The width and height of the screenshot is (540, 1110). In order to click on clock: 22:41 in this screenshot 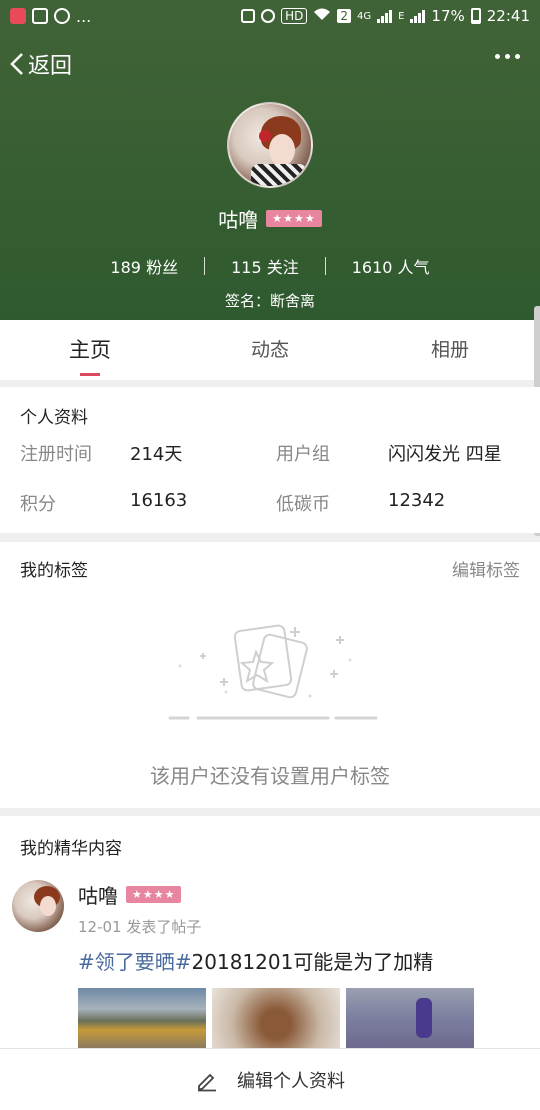, I will do `click(508, 16)`.